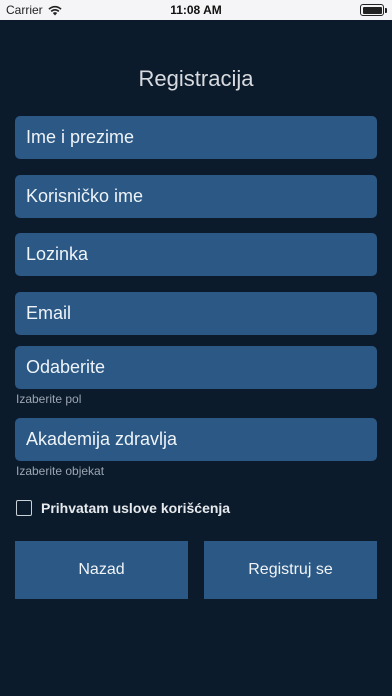 This screenshot has width=392, height=696. Describe the element at coordinates (66, 367) in the screenshot. I see `gender-select-value: Odaberite` at that location.